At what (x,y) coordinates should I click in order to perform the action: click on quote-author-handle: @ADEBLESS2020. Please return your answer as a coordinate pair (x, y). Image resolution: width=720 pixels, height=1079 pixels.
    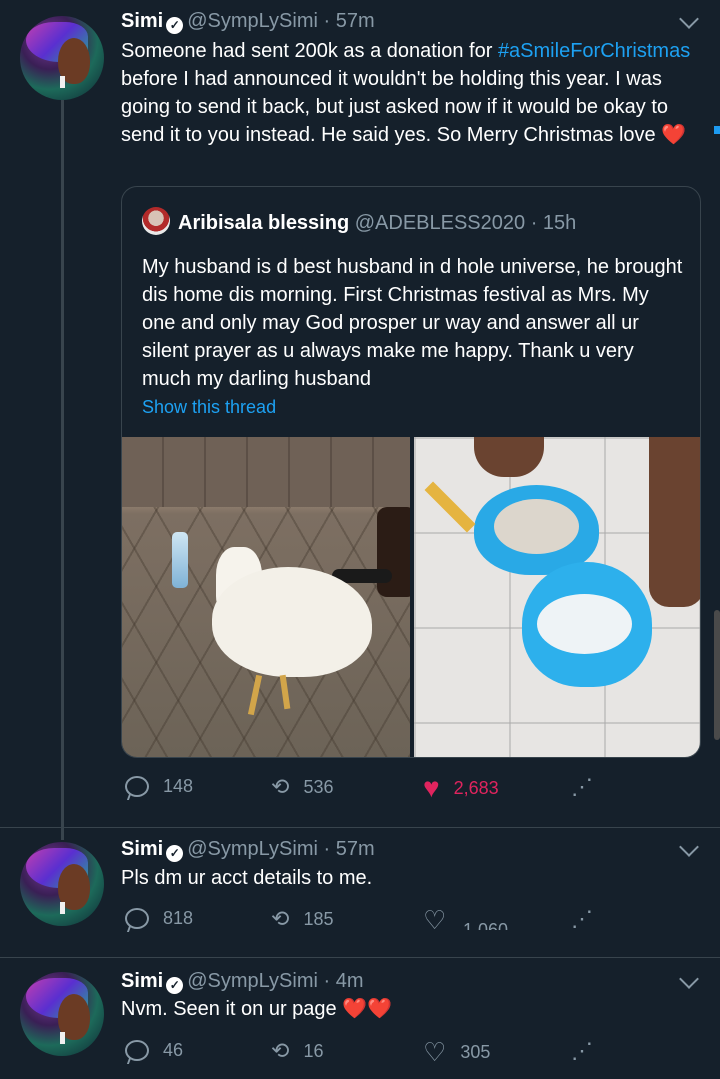
    Looking at the image, I should click on (440, 223).